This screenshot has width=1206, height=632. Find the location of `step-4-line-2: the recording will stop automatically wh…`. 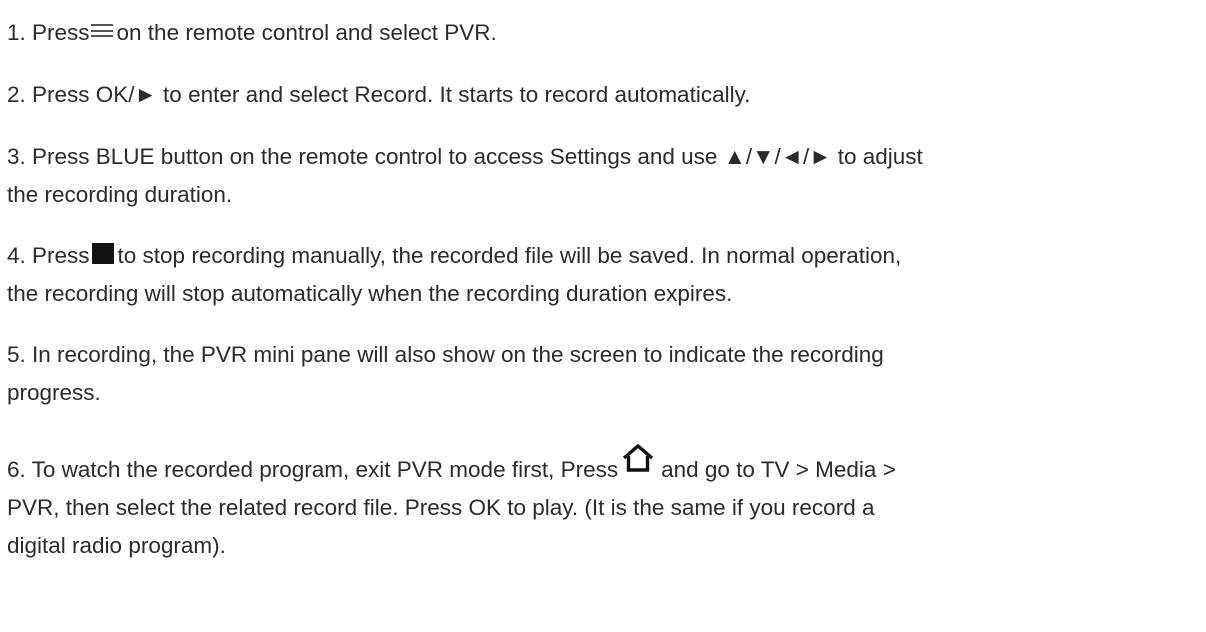

step-4-line-2: the recording will stop automatically wh… is located at coordinates (370, 293).